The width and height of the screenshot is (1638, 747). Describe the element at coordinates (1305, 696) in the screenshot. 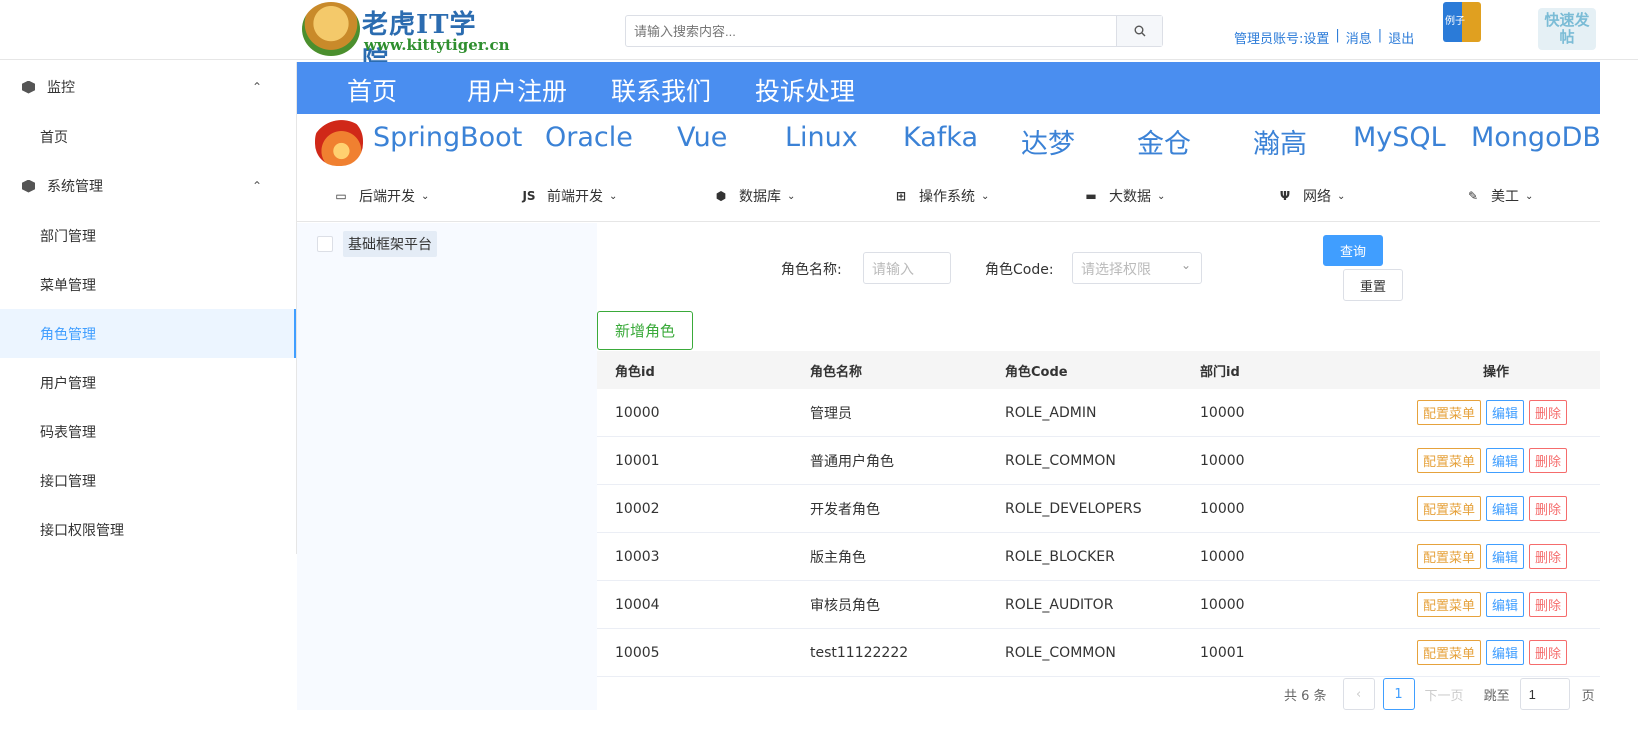

I see `total-count: 共 6 条` at that location.